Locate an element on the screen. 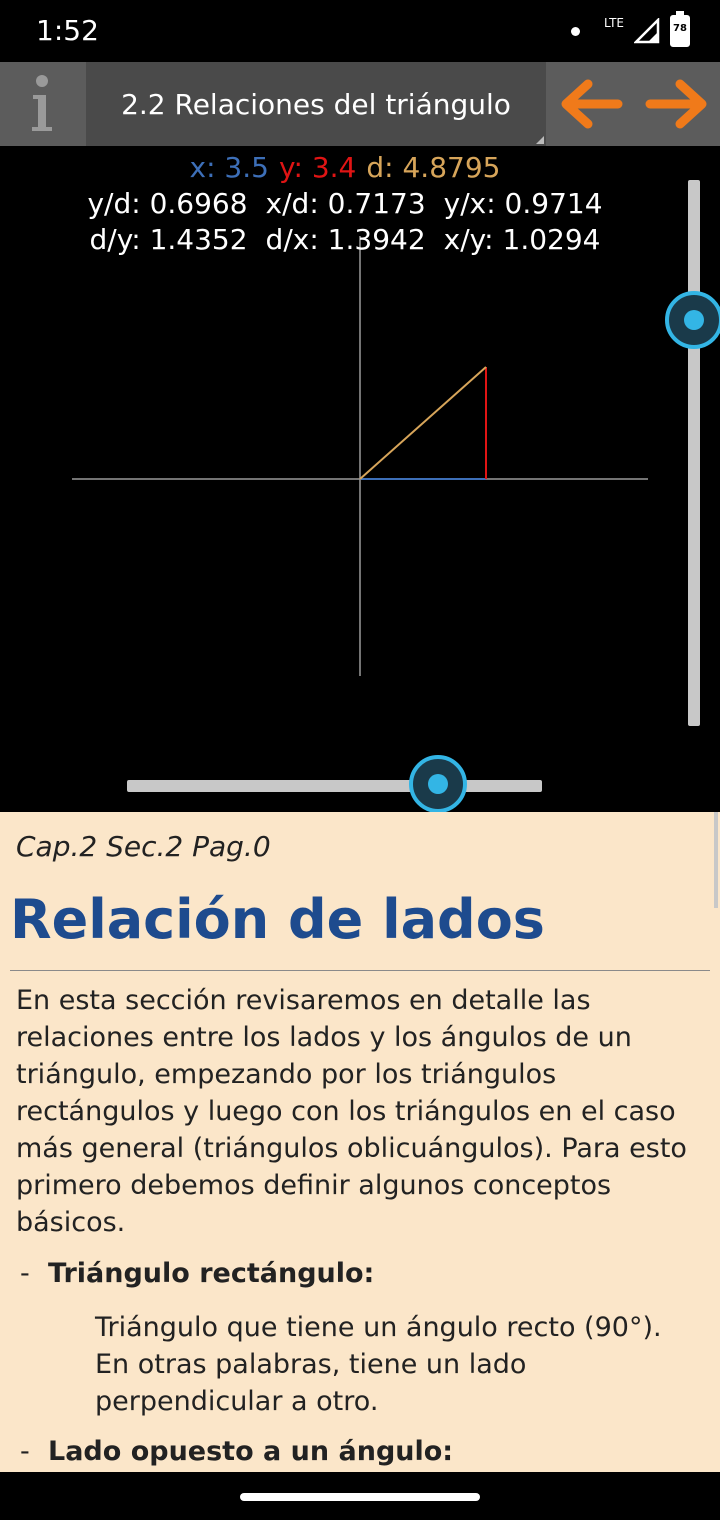  arrow-left-icon is located at coordinates (592, 104).